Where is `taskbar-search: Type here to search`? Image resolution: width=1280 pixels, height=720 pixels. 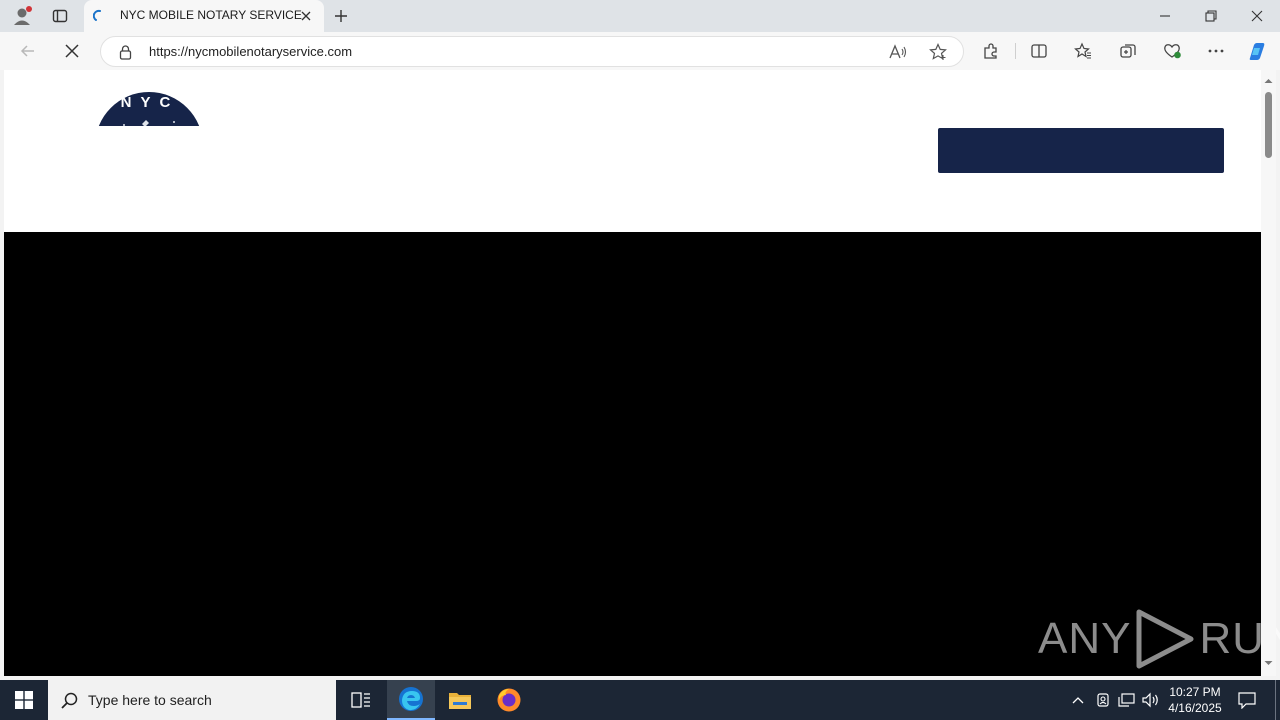 taskbar-search: Type here to search is located at coordinates (192, 700).